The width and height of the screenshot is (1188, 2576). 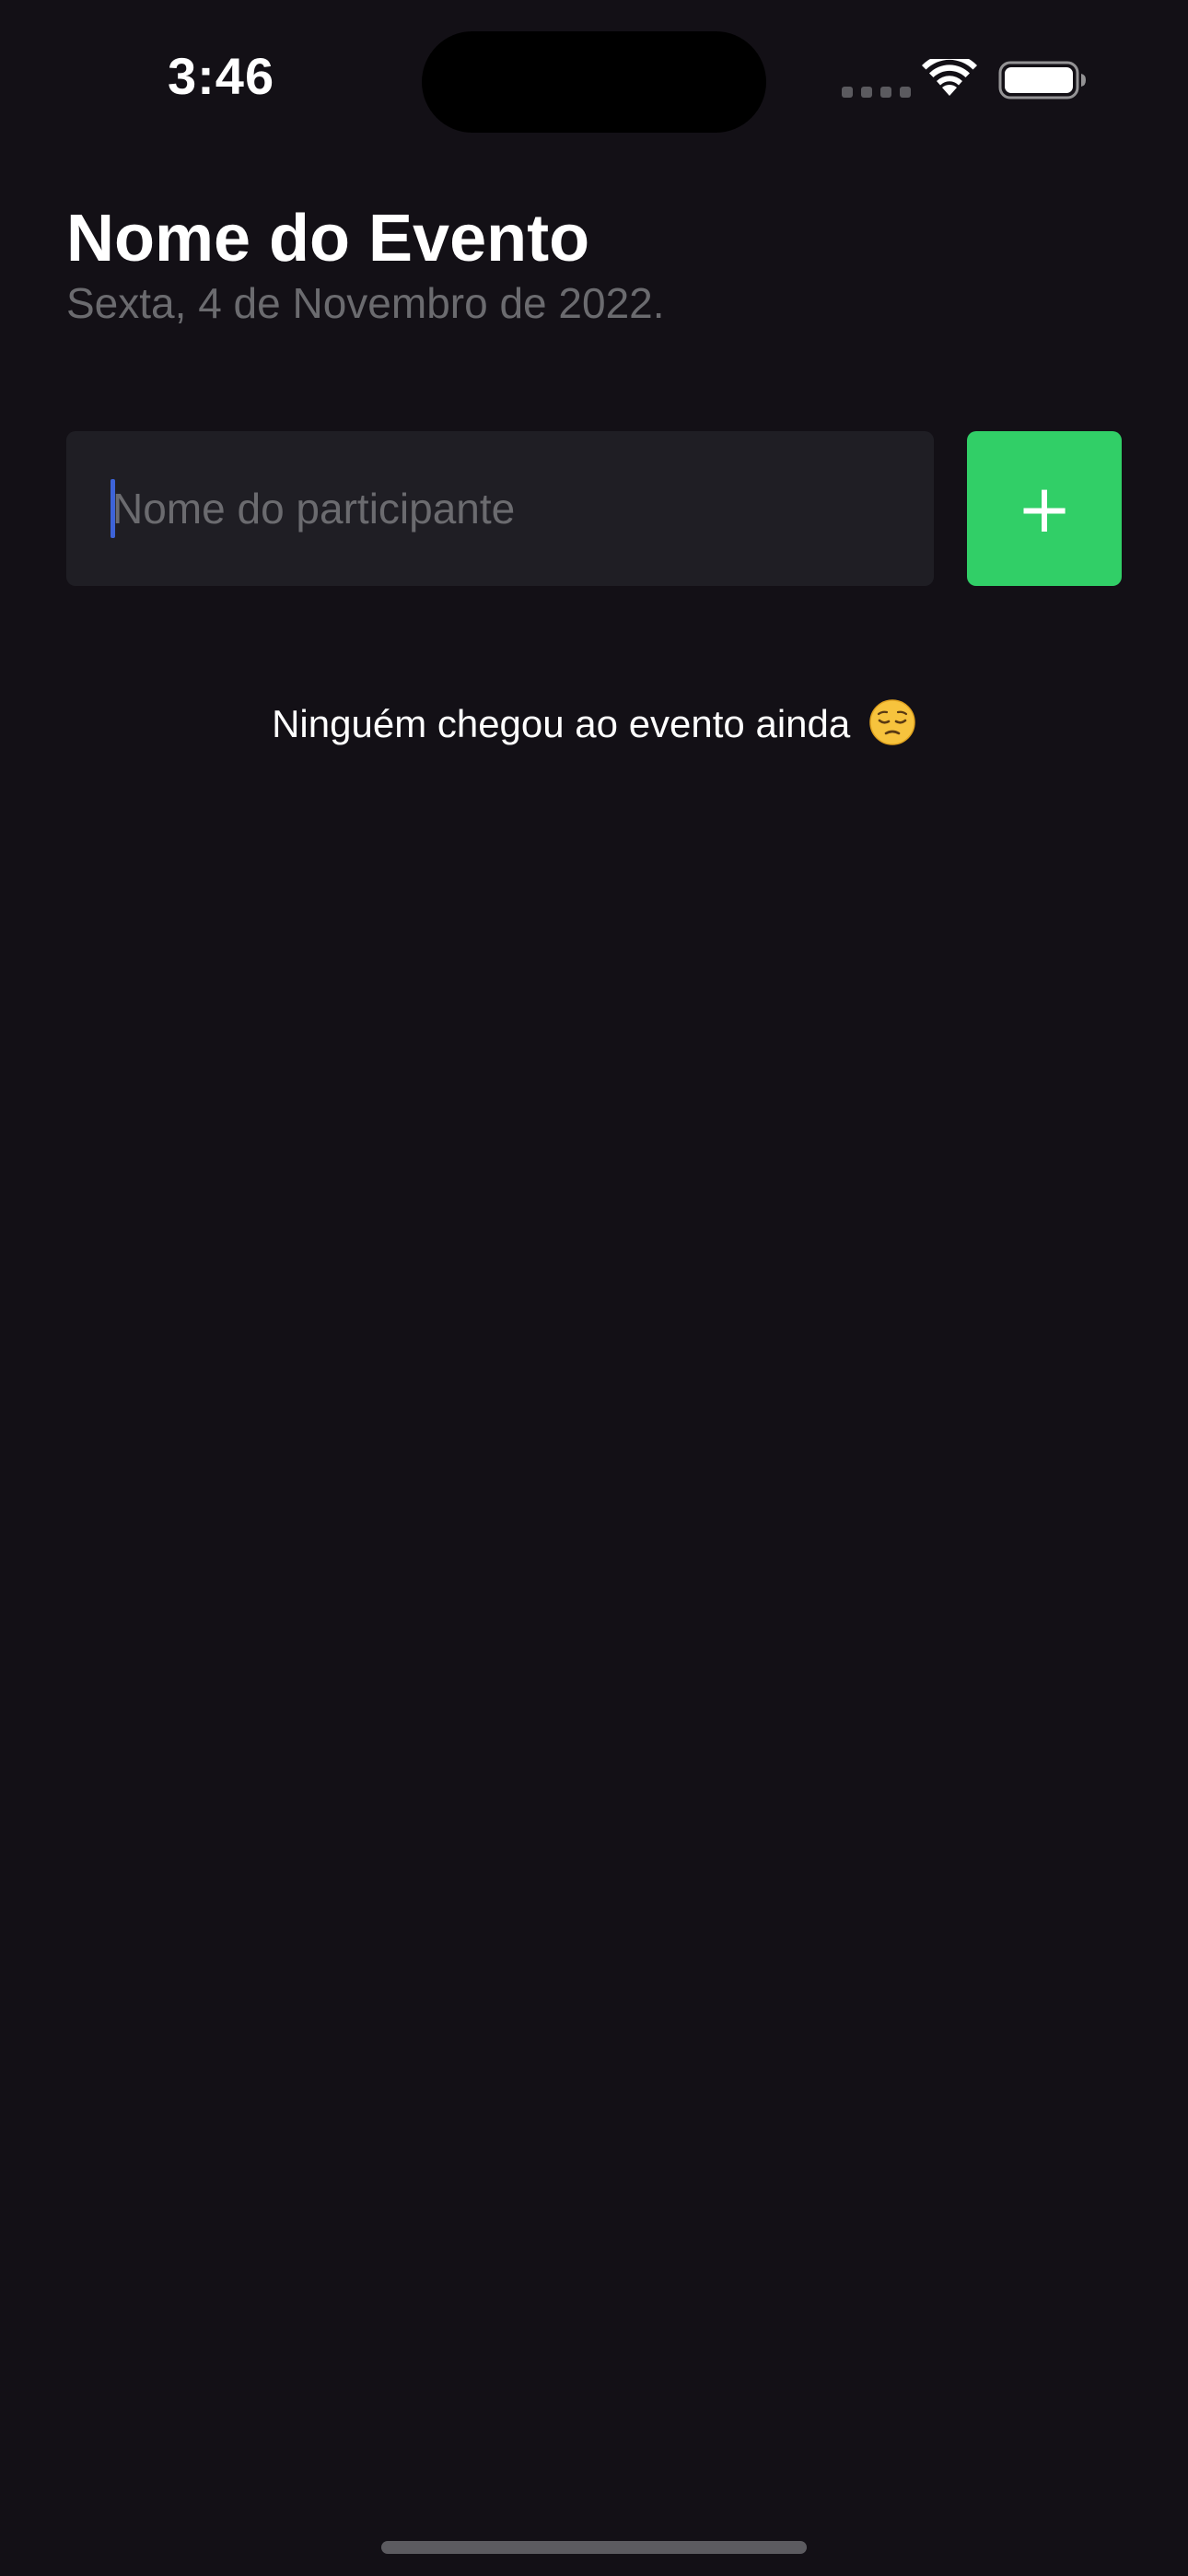 I want to click on add-participant-button: +, so click(x=1044, y=508).